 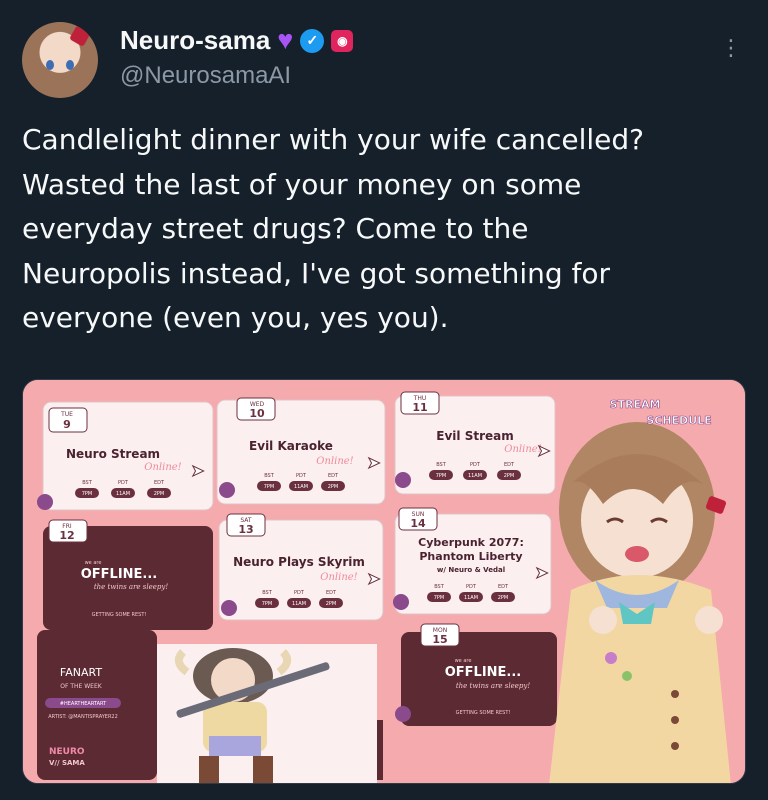 What do you see at coordinates (474, 436) in the screenshot?
I see `svg-text: Evil Stream` at bounding box center [474, 436].